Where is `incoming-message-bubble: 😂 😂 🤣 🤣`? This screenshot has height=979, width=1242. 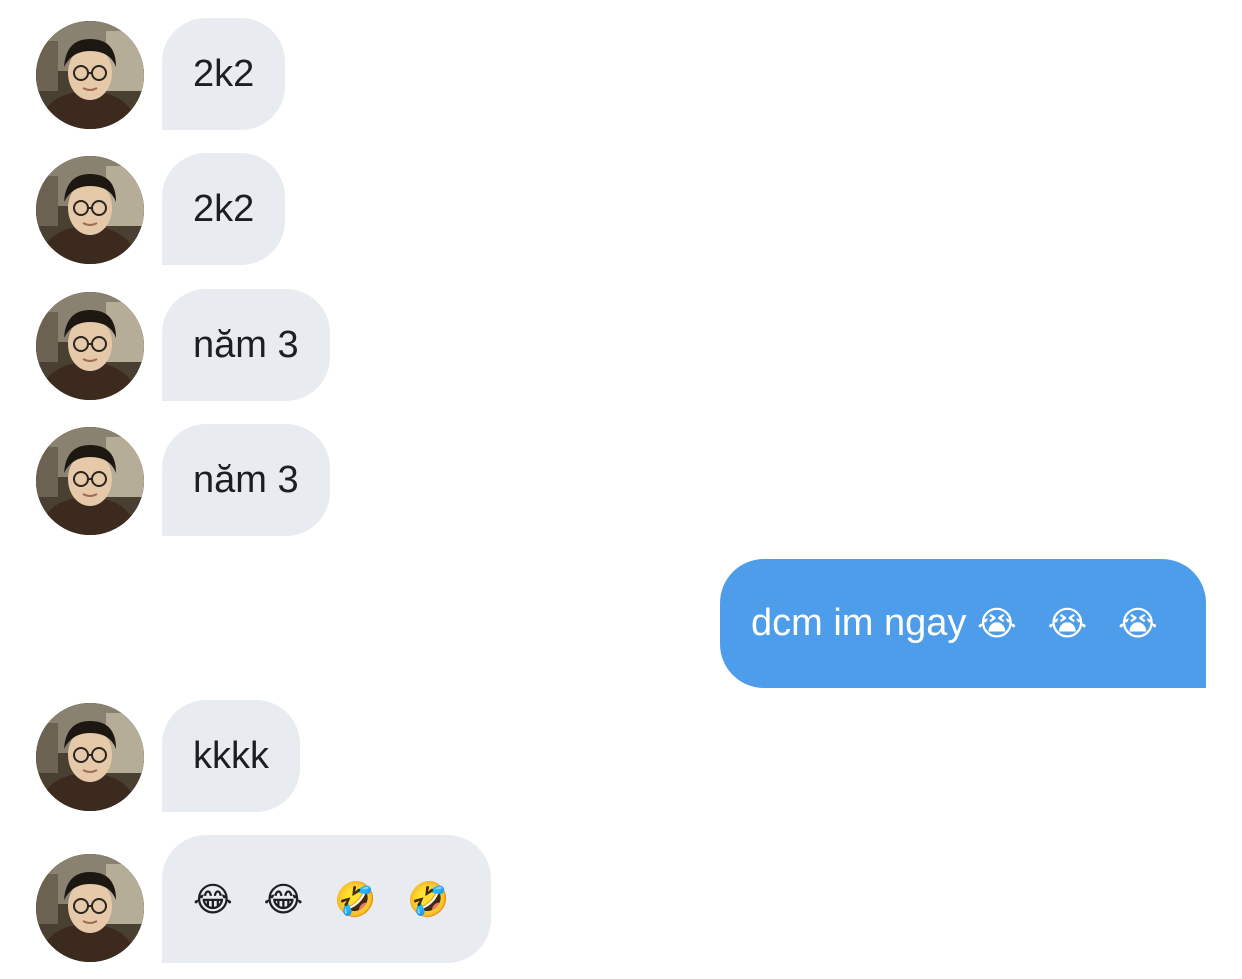
incoming-message-bubble: 😂 😂 🤣 🤣 is located at coordinates (326, 899).